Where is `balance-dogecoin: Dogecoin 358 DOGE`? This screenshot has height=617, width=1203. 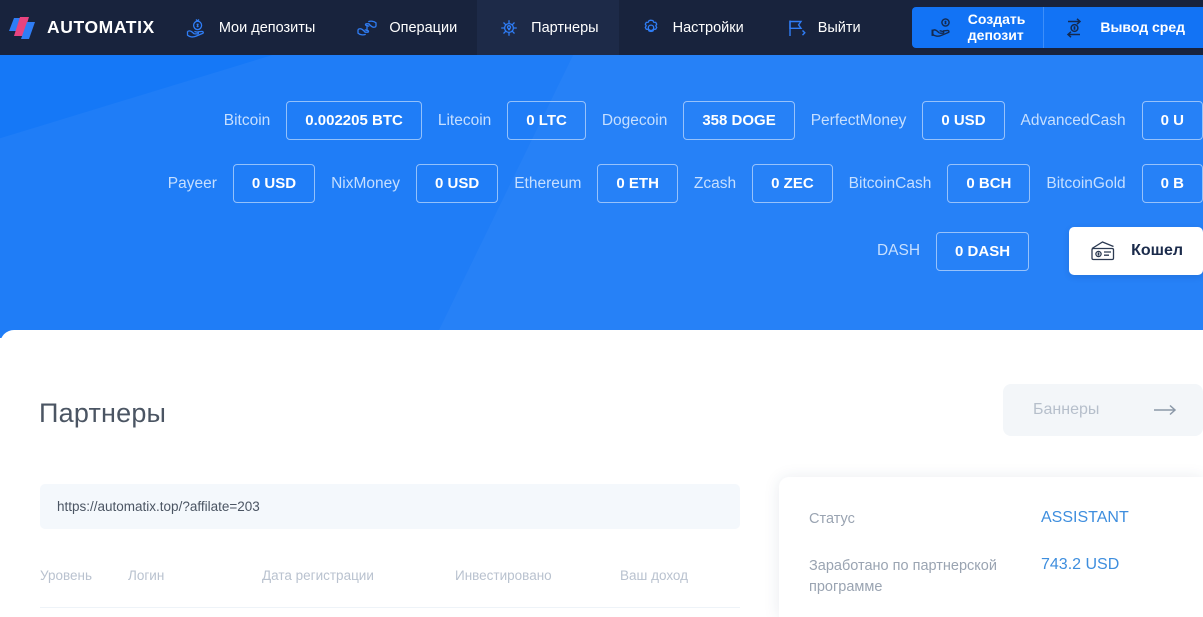
balance-dogecoin: Dogecoin 358 DOGE is located at coordinates (690, 120).